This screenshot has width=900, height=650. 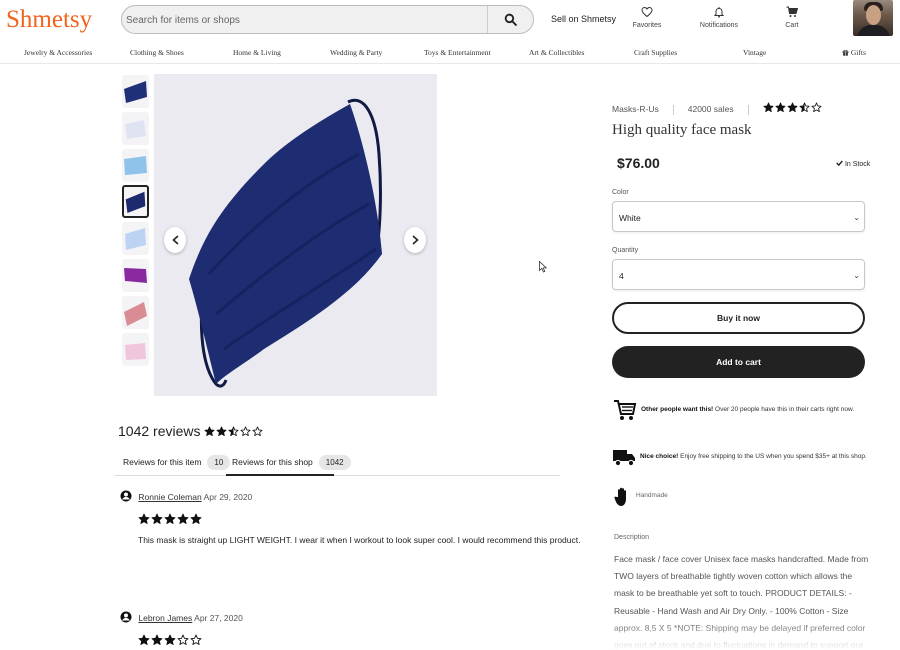 I want to click on color-select: White ⌄, so click(x=738, y=216).